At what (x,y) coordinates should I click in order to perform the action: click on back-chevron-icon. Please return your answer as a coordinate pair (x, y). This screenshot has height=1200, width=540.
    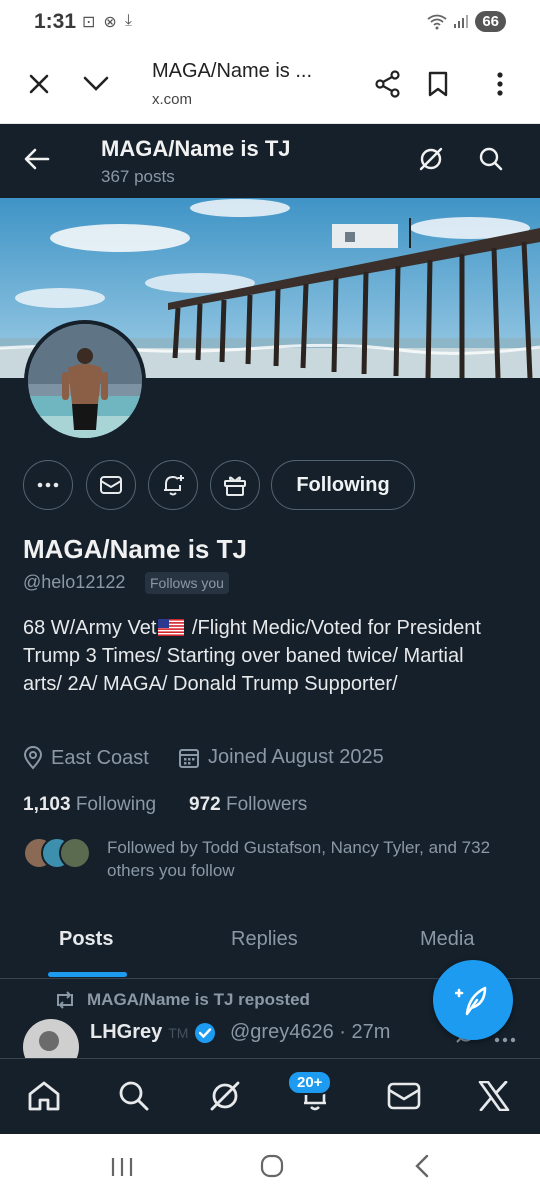
    Looking at the image, I should click on (422, 1168).